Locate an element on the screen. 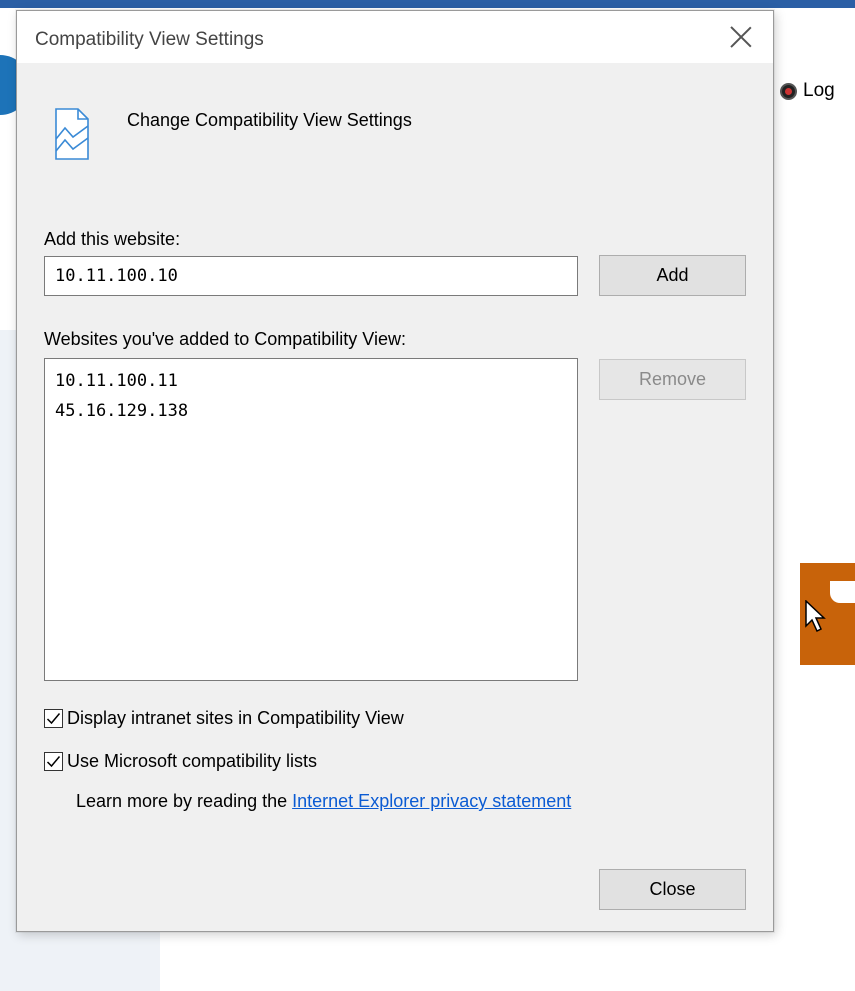 The image size is (855, 991). dialog-titlebar: Compatibility View Settings is located at coordinates (395, 37).